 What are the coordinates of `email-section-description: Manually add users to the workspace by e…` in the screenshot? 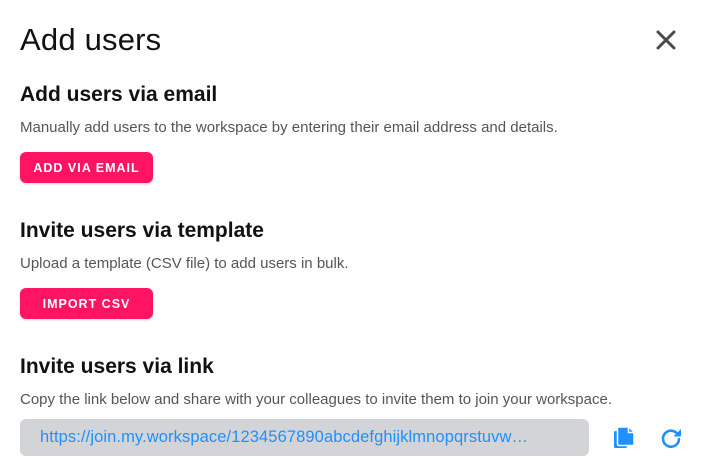 It's located at (289, 127).